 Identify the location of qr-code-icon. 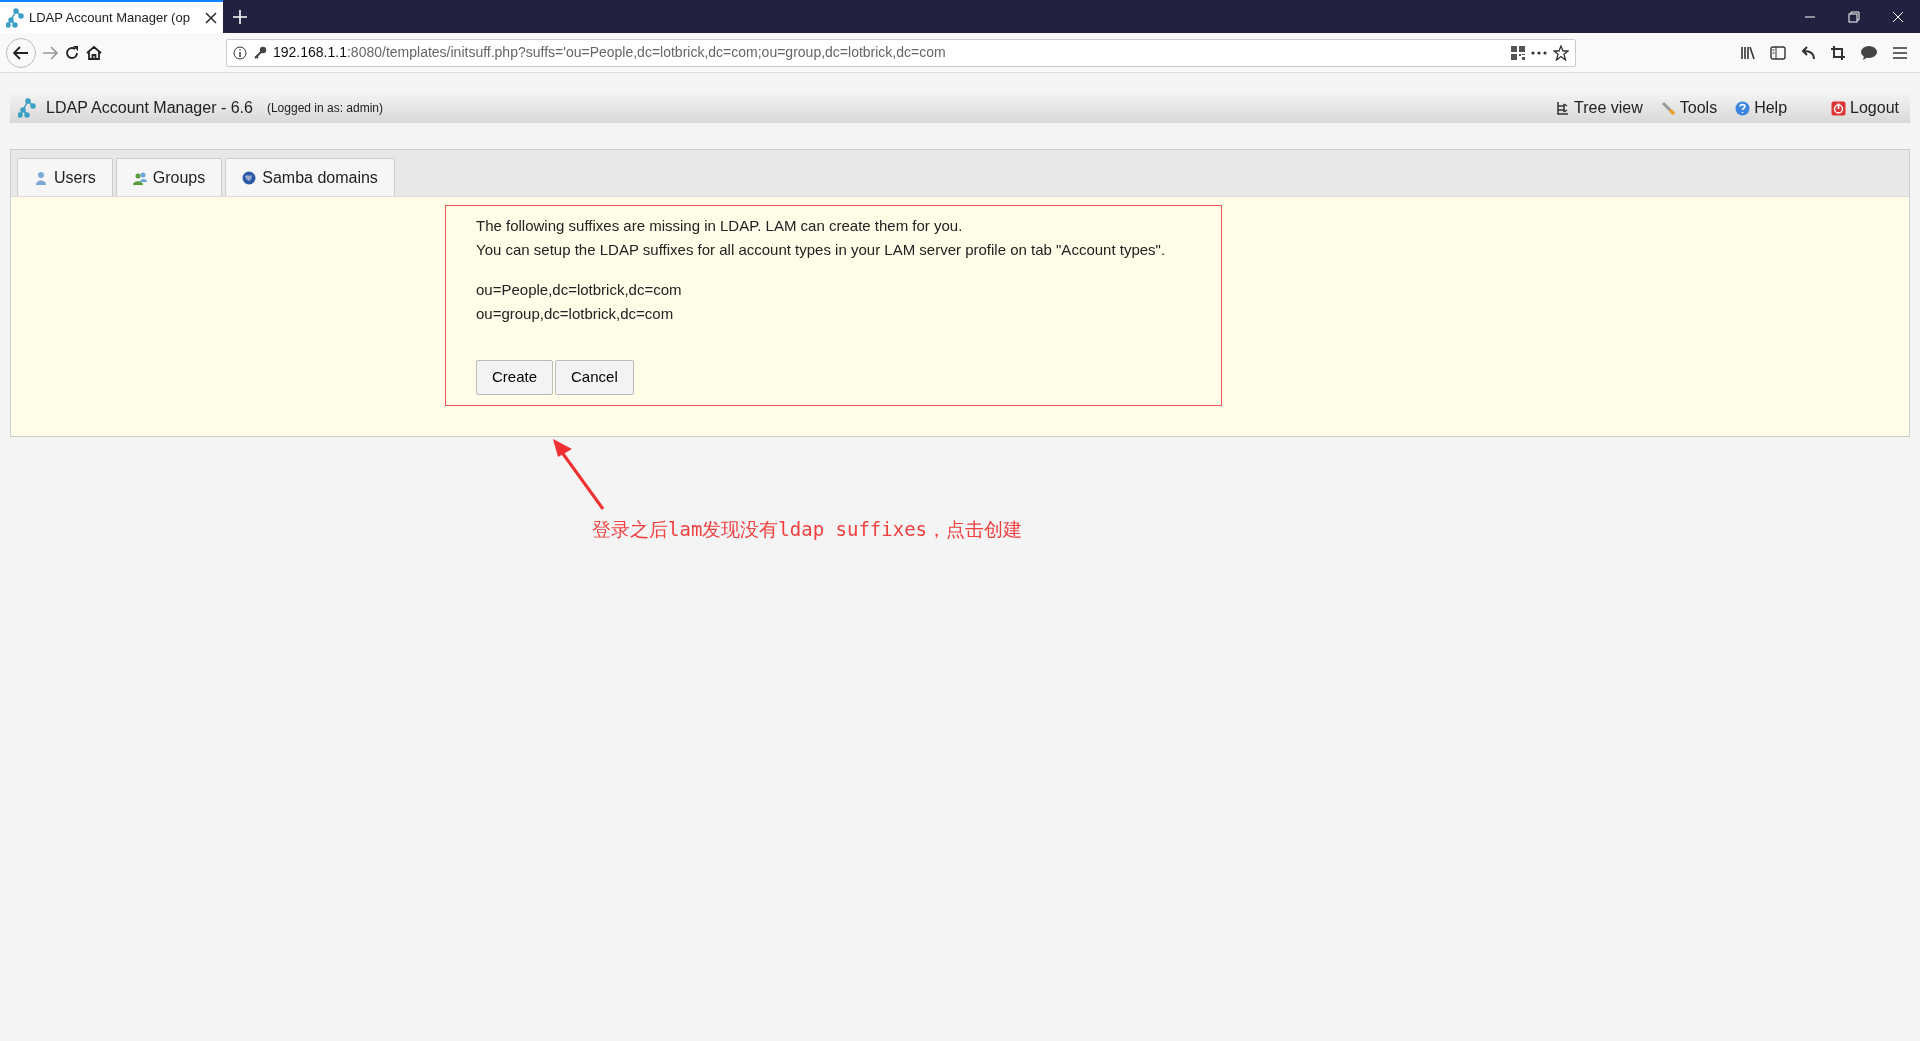
(1518, 52).